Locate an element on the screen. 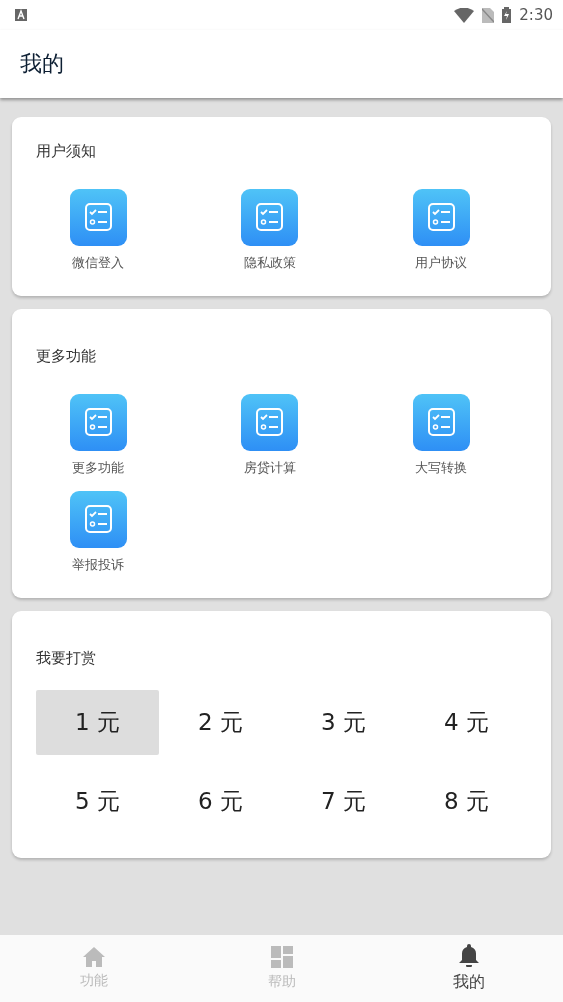 This screenshot has height=1002, width=563. amount-option: 6 元 is located at coordinates (220, 801).